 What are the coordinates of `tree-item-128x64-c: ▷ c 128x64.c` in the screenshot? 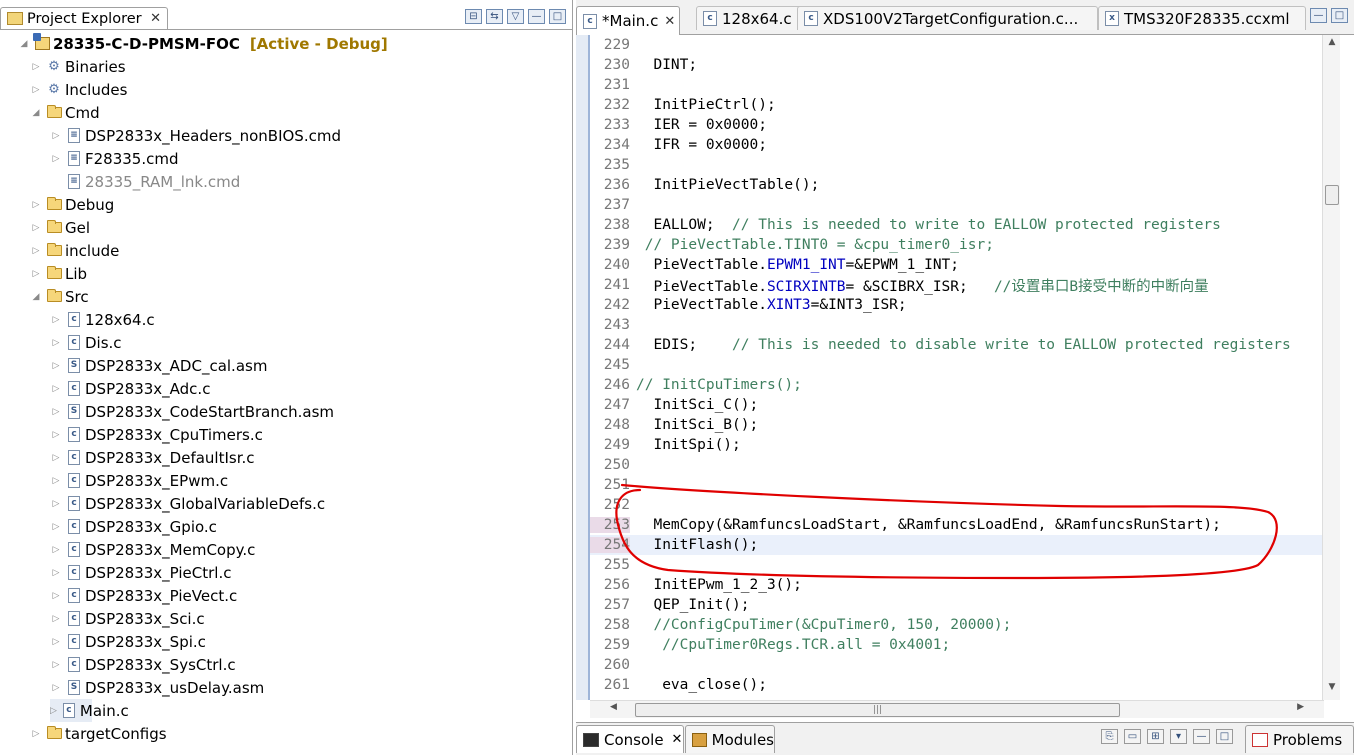 It's located at (102, 319).